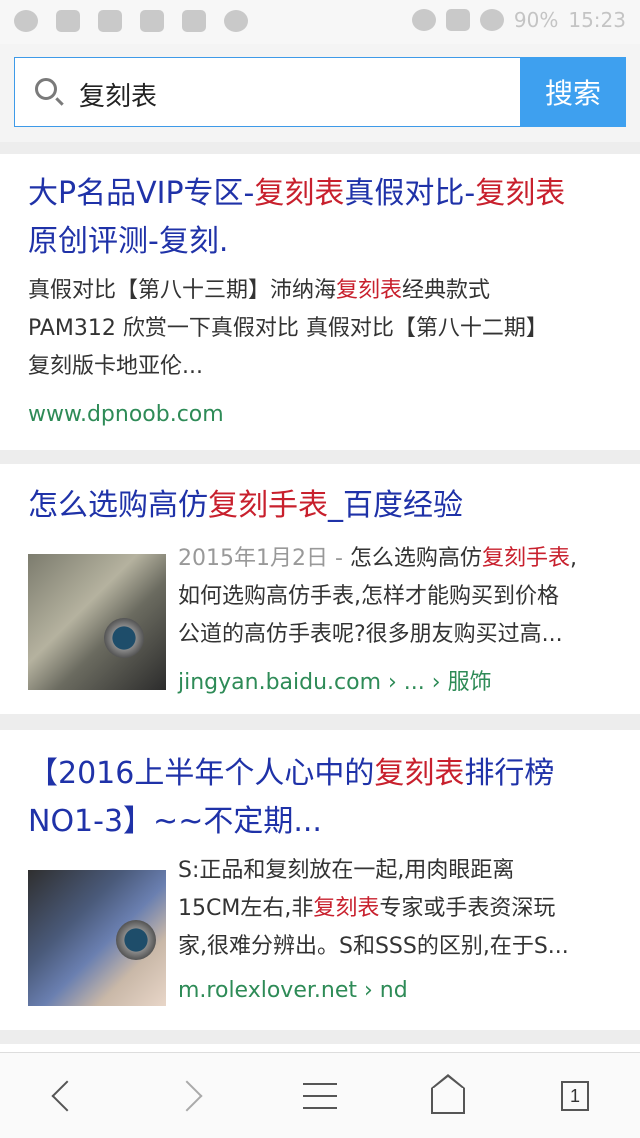  Describe the element at coordinates (26, 21) in the screenshot. I see `chat-icon` at that location.